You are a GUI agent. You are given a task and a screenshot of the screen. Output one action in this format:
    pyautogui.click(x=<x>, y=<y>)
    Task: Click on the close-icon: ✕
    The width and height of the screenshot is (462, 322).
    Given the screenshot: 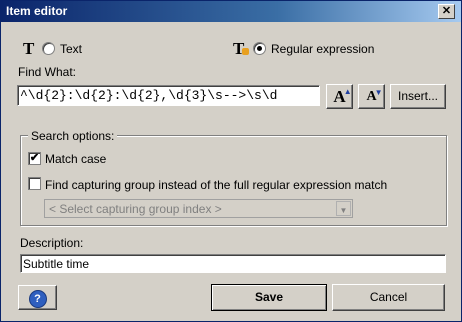 What is the action you would take?
    pyautogui.click(x=446, y=11)
    